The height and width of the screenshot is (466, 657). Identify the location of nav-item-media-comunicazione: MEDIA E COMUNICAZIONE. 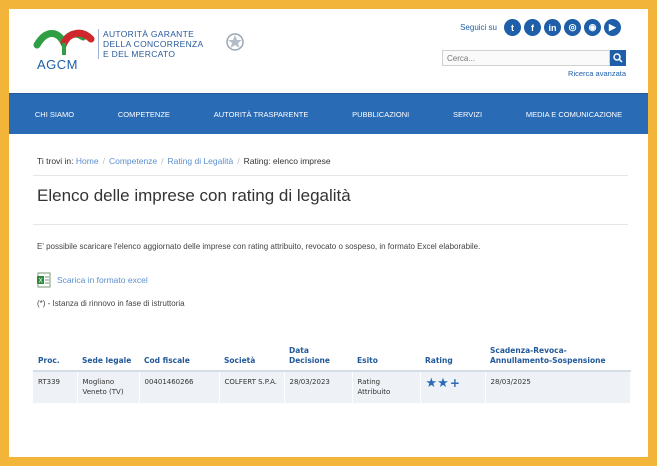
(574, 114).